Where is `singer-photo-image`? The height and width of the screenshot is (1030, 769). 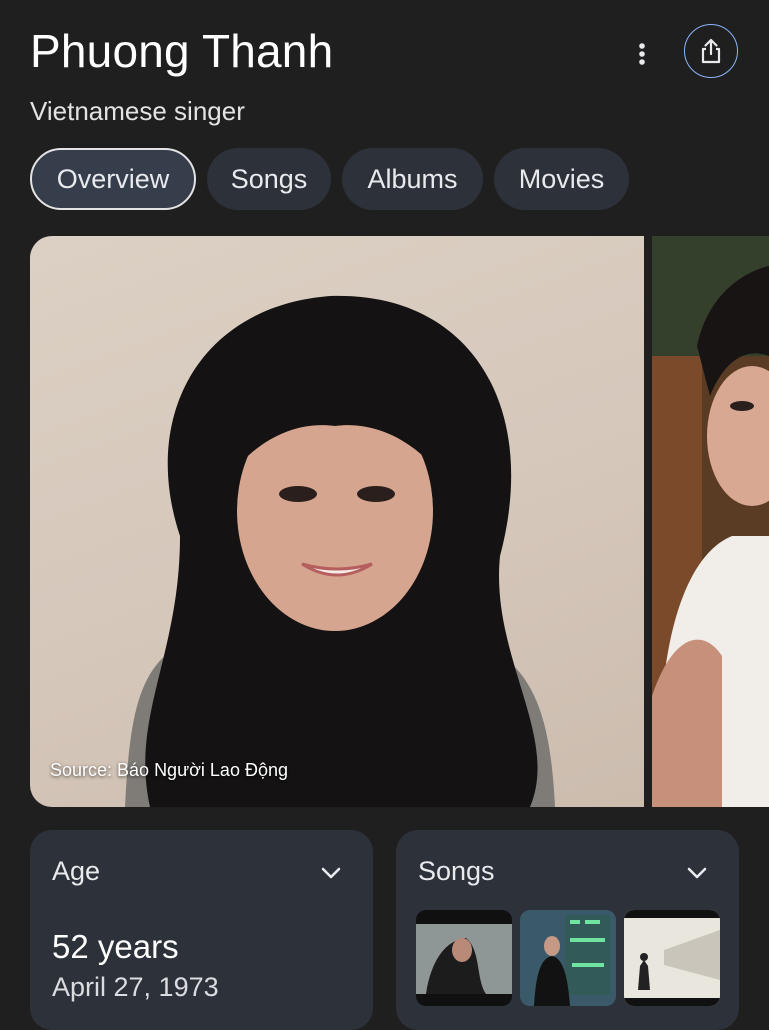 singer-photo-image is located at coordinates (710, 521).